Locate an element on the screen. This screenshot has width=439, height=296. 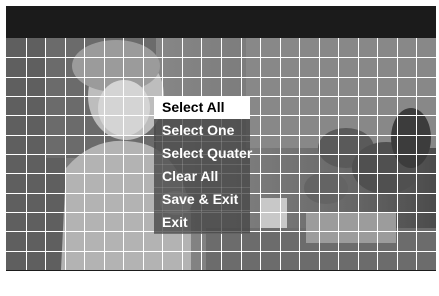
menu-item-select-quarter: Select Quater is located at coordinates (203, 153).